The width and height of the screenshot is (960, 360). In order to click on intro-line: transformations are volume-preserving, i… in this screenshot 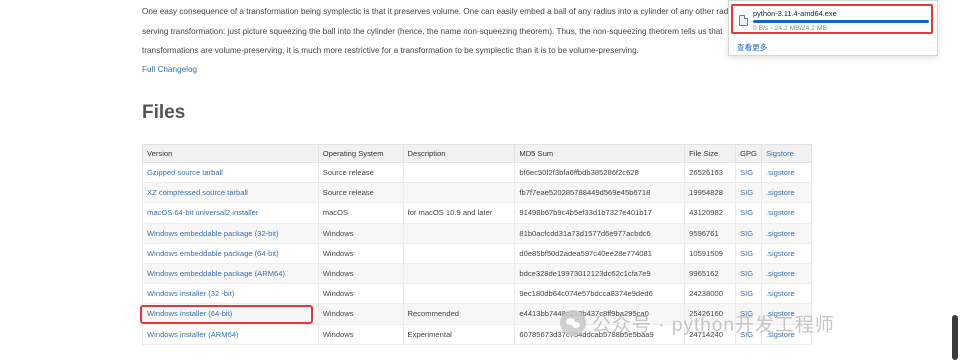, I will do `click(390, 50)`.